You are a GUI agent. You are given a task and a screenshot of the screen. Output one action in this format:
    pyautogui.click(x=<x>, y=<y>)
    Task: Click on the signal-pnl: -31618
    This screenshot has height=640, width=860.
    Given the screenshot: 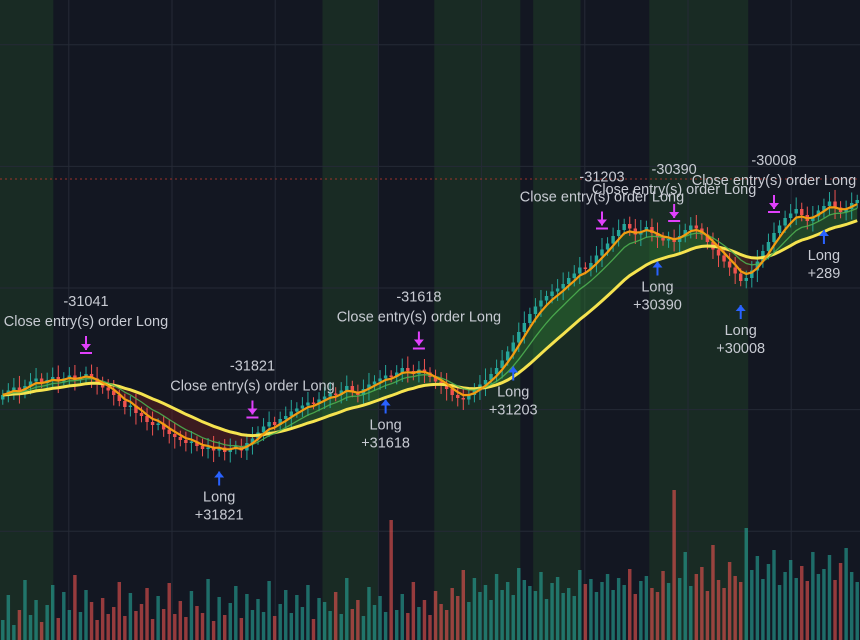 What is the action you would take?
    pyautogui.click(x=418, y=298)
    